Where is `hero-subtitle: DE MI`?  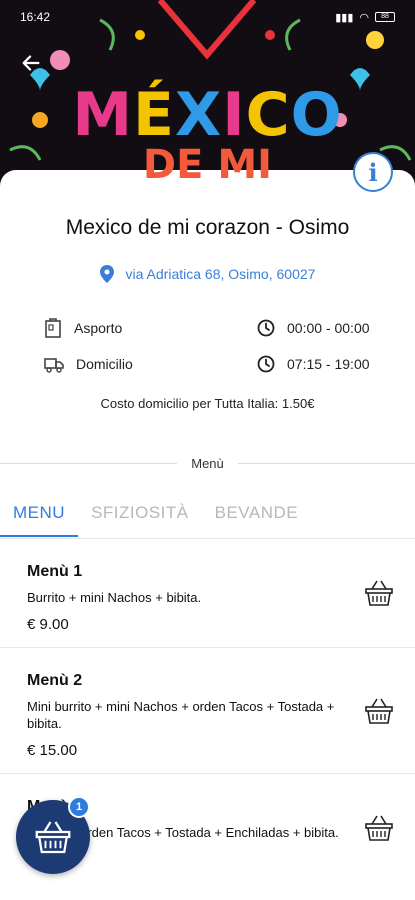 hero-subtitle: DE MI is located at coordinates (207, 165).